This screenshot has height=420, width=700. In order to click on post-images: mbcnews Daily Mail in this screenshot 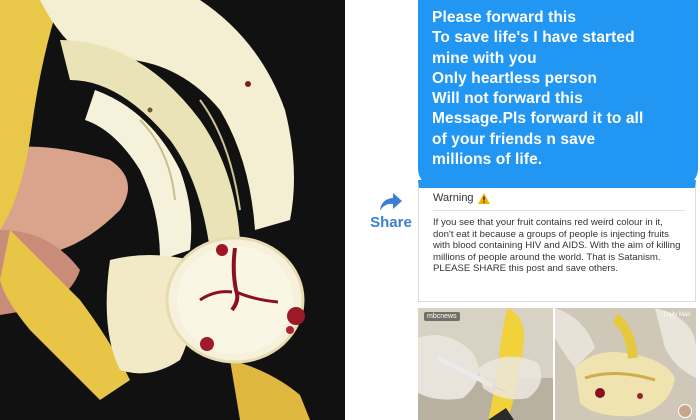, I will do `click(557, 364)`.